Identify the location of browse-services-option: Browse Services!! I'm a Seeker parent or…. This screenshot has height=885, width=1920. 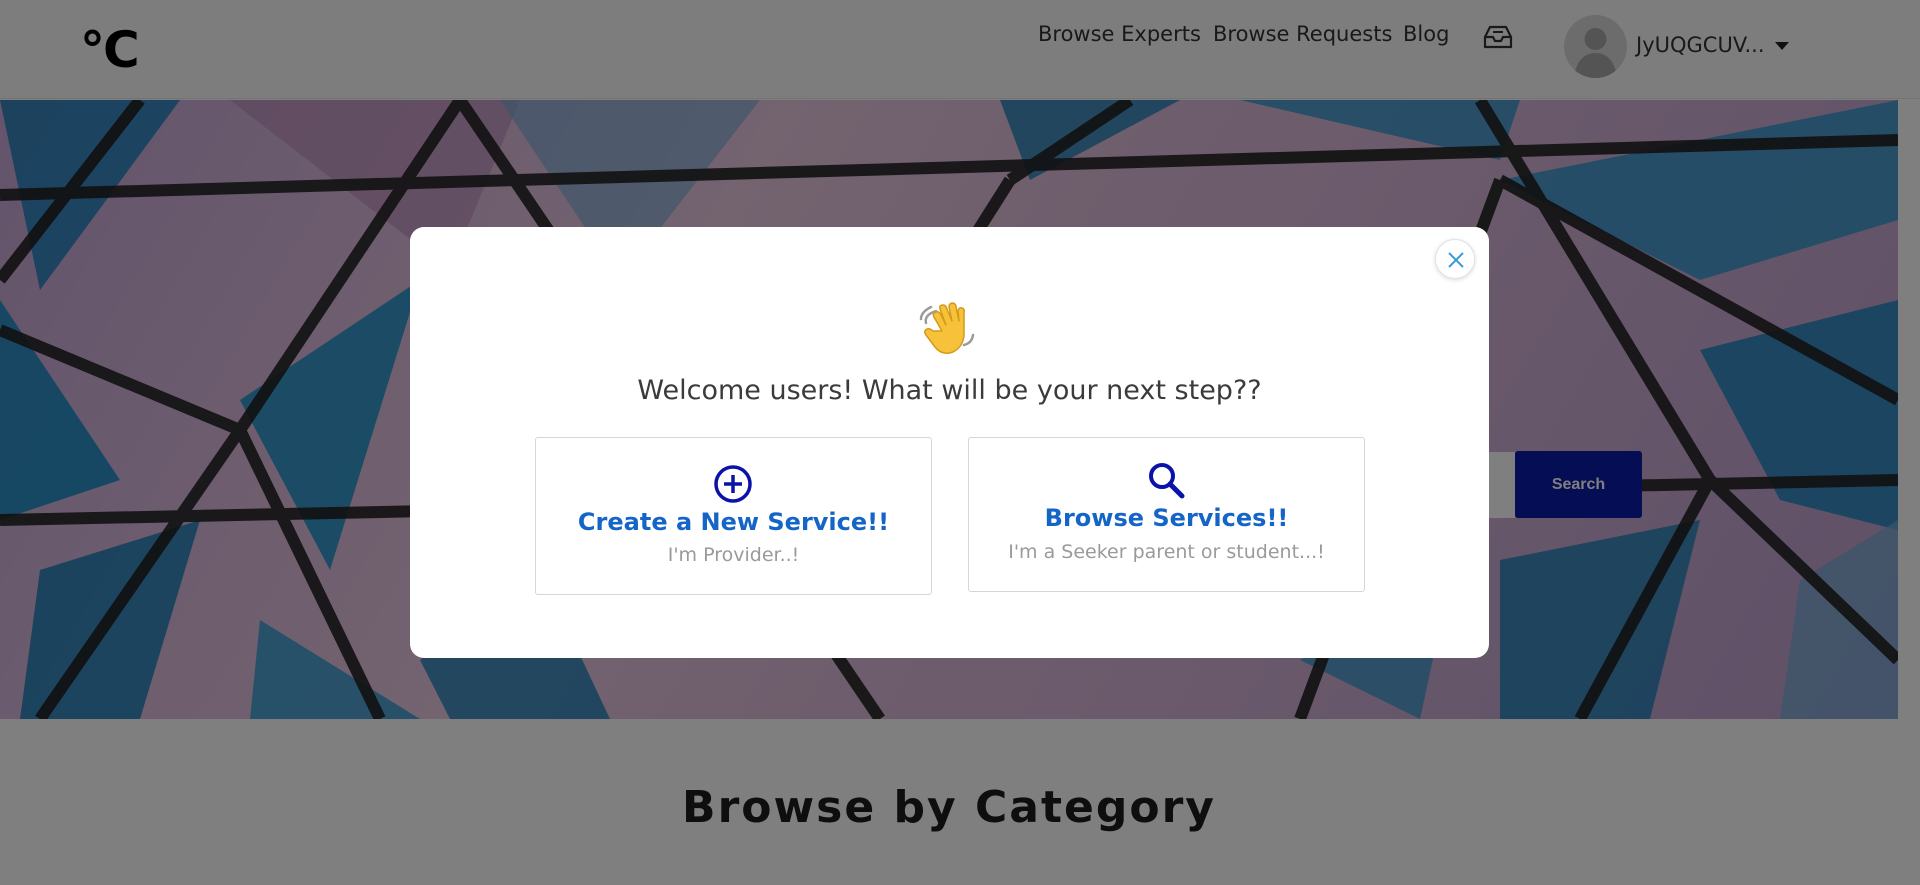
(1166, 514).